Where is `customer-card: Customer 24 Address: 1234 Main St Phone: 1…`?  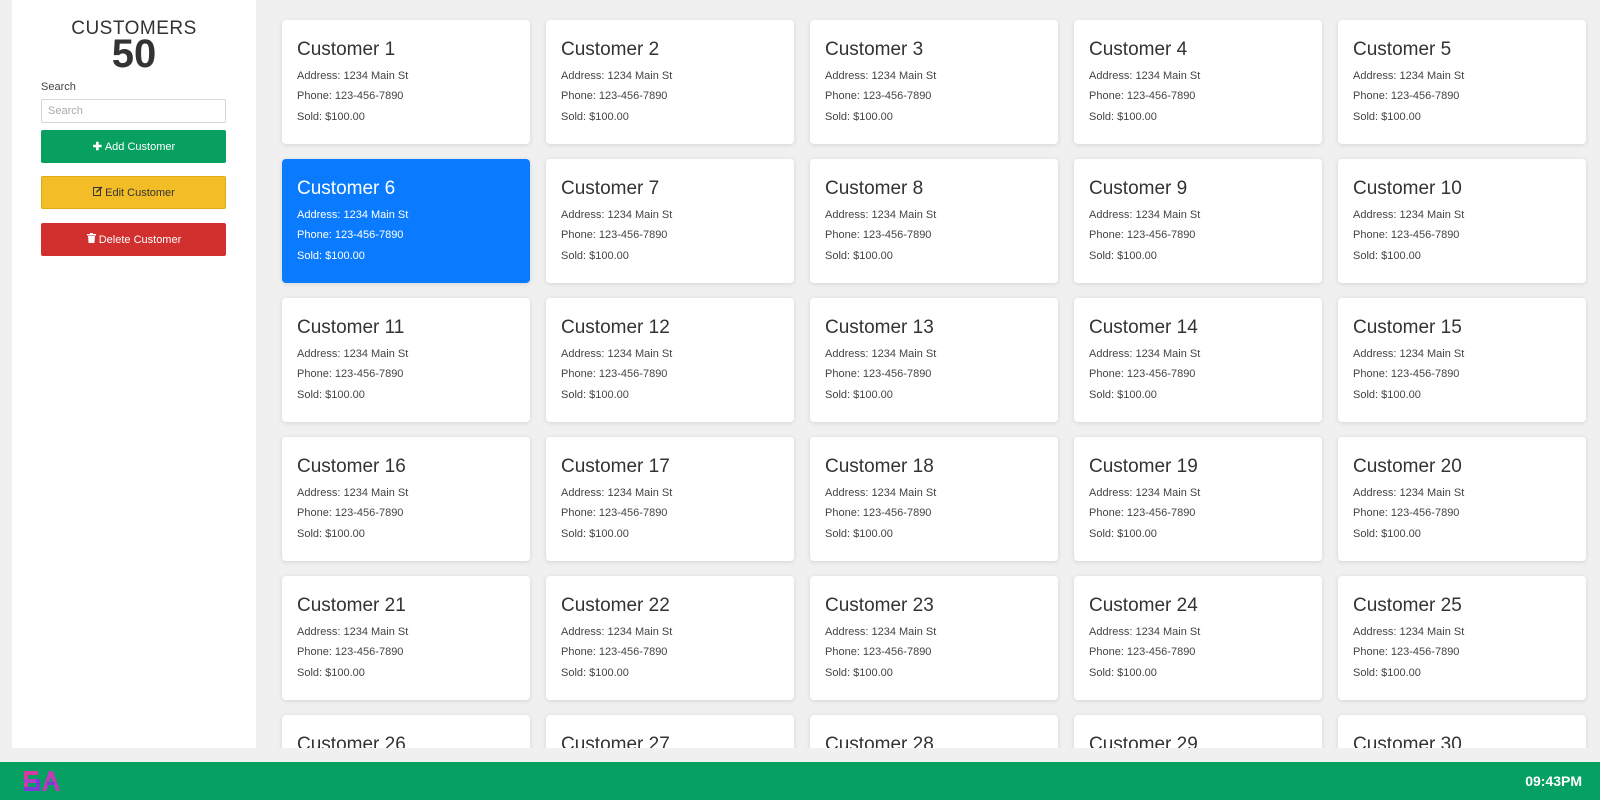 customer-card: Customer 24 Address: 1234 Main St Phone: 1… is located at coordinates (1198, 638).